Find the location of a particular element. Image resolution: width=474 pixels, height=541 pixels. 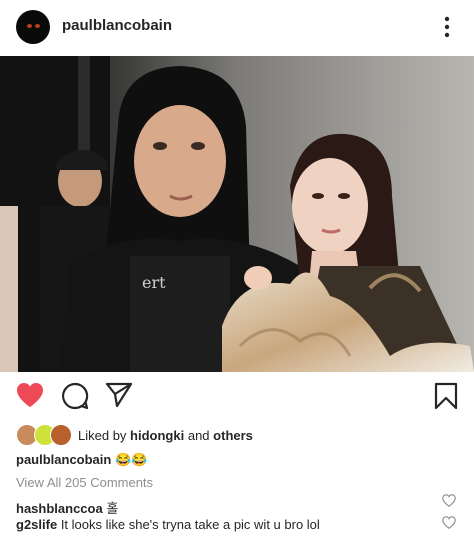

paper-plane-icon is located at coordinates (119, 395).